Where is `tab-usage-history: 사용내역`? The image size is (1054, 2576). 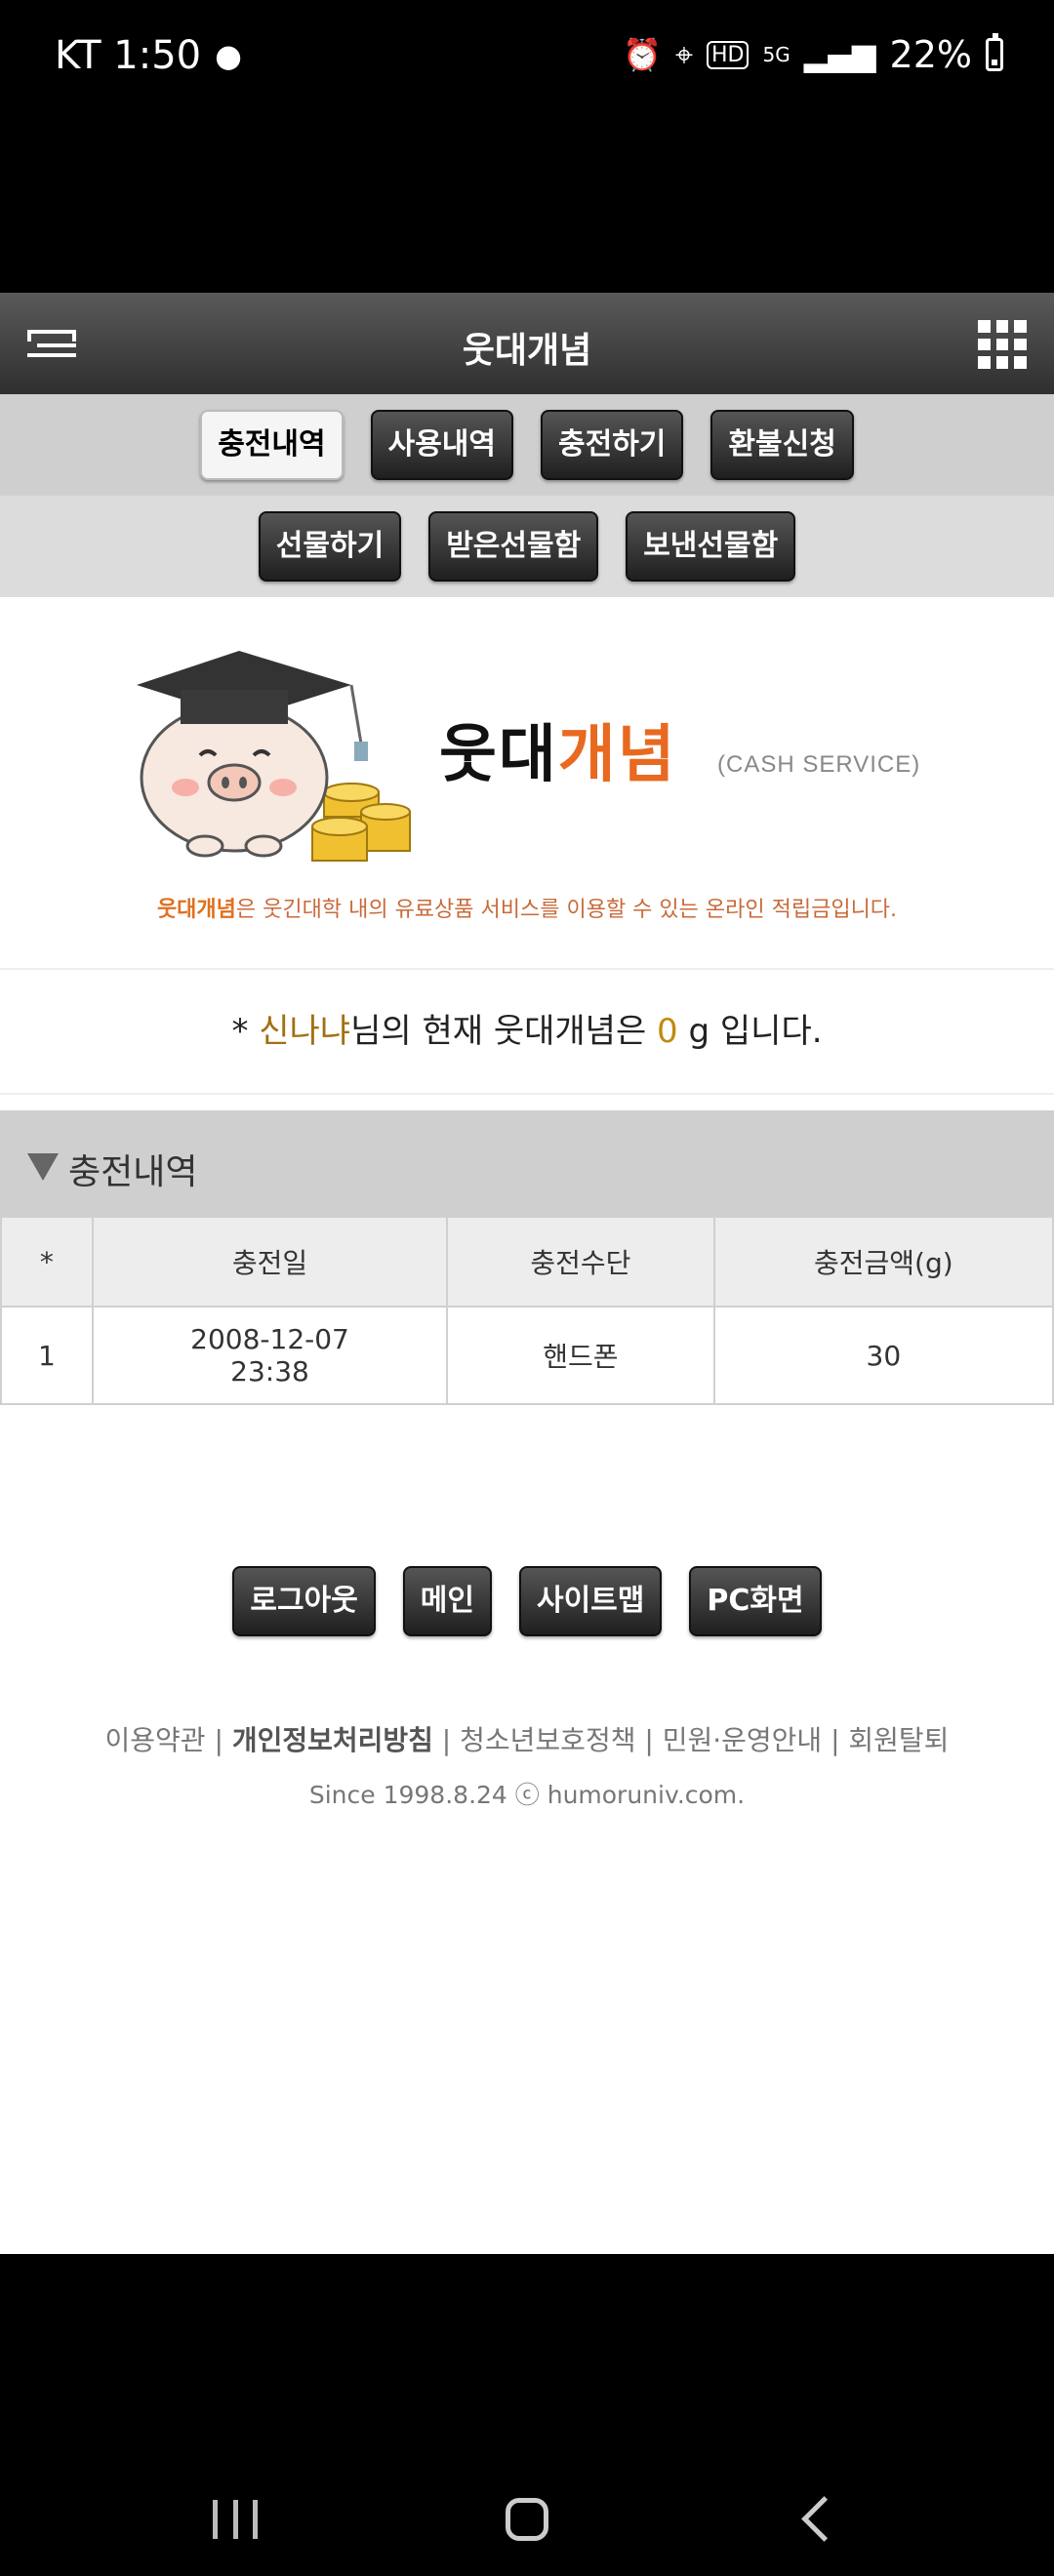
tab-usage-history: 사용내역 is located at coordinates (441, 445).